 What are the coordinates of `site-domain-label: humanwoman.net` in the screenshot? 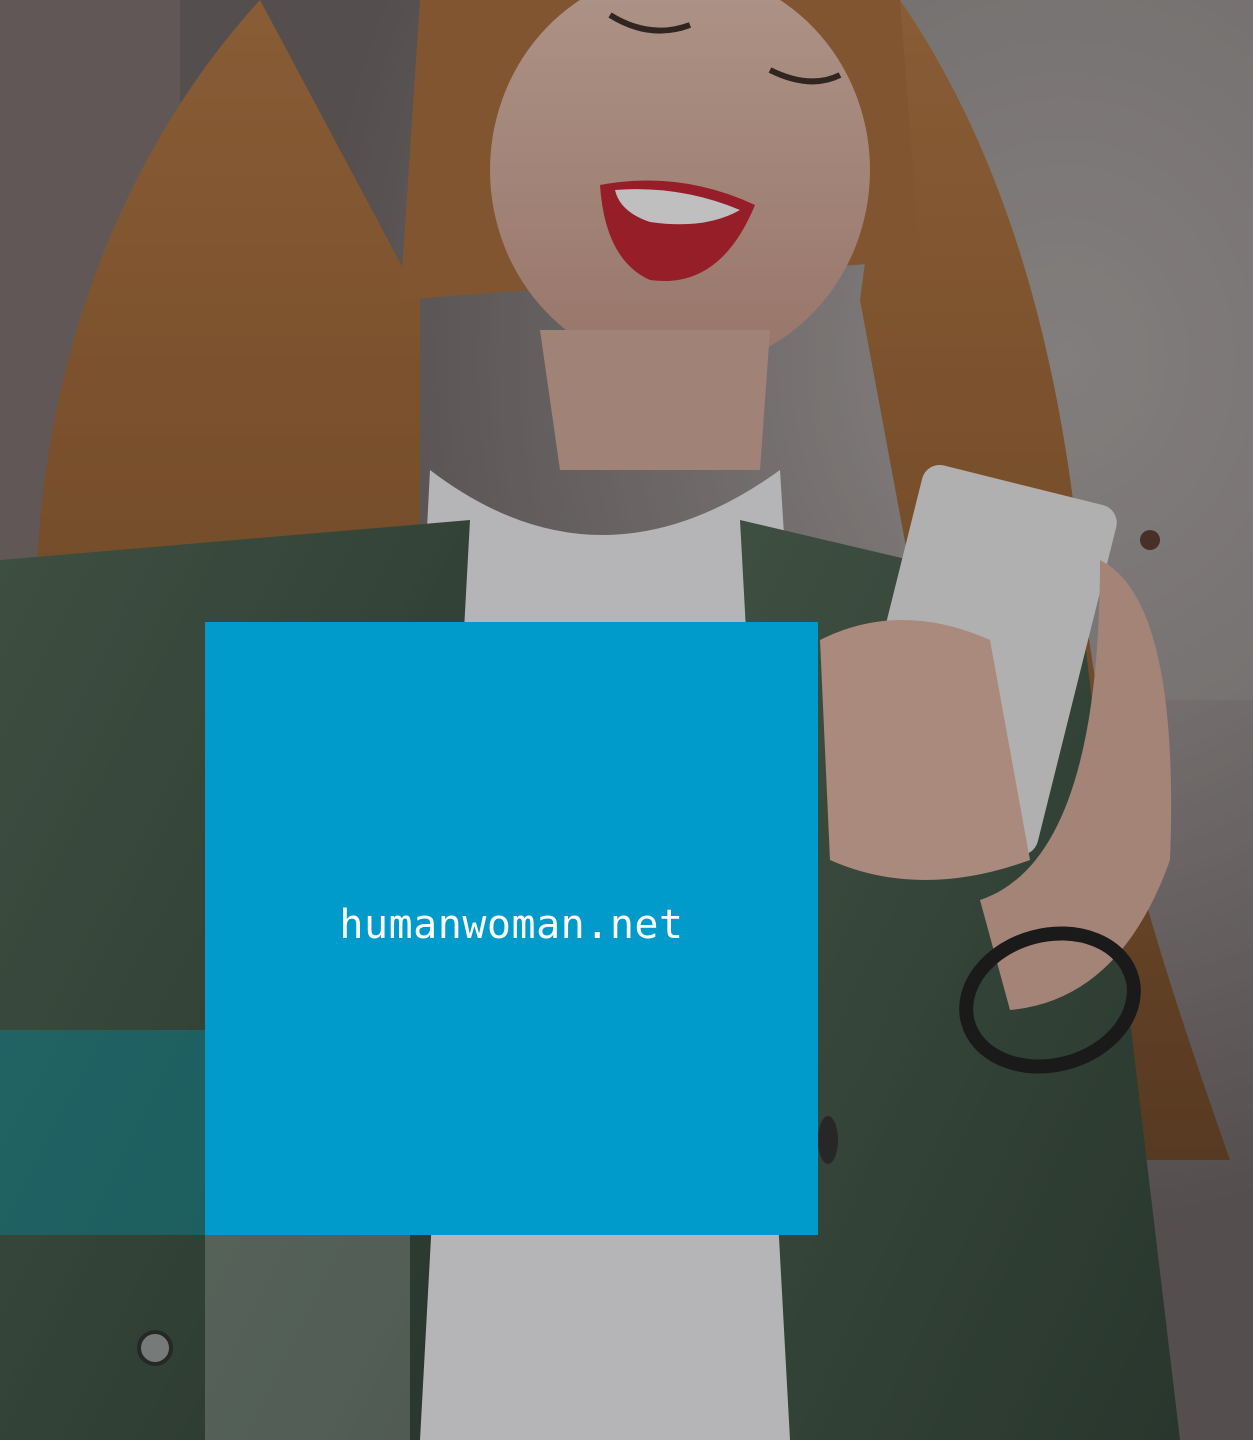 It's located at (511, 924).